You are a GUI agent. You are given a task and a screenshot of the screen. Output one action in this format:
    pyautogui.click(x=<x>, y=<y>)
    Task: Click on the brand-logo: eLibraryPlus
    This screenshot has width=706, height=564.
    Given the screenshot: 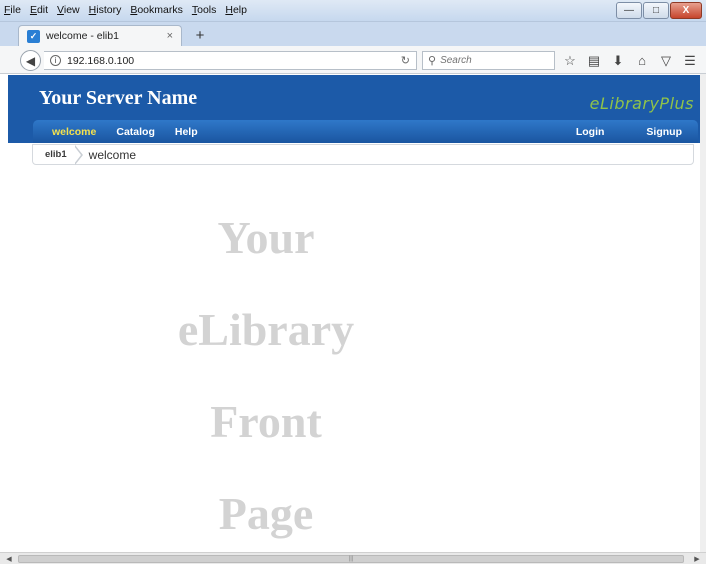 What is the action you would take?
    pyautogui.click(x=641, y=103)
    